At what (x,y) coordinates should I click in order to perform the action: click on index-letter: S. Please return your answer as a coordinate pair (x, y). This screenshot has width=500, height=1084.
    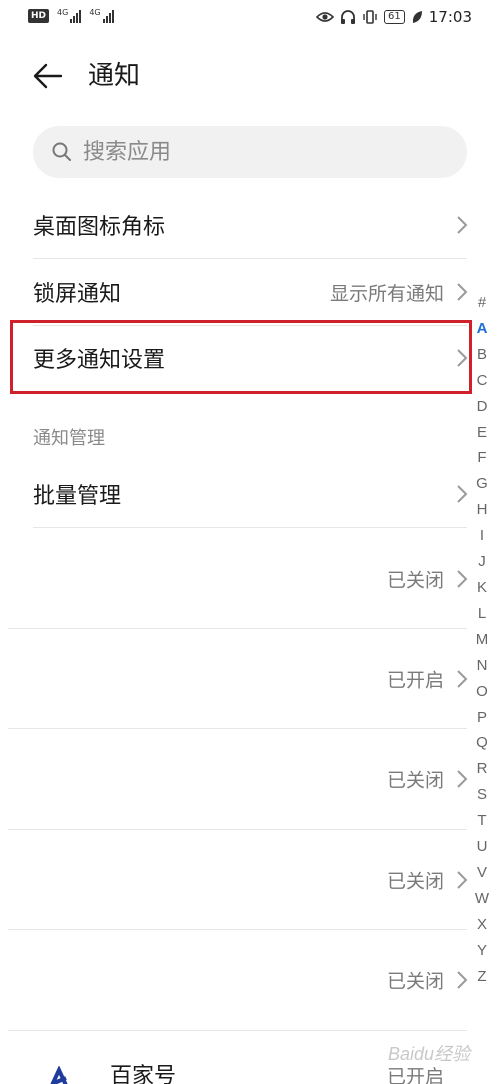
    Looking at the image, I should click on (482, 795).